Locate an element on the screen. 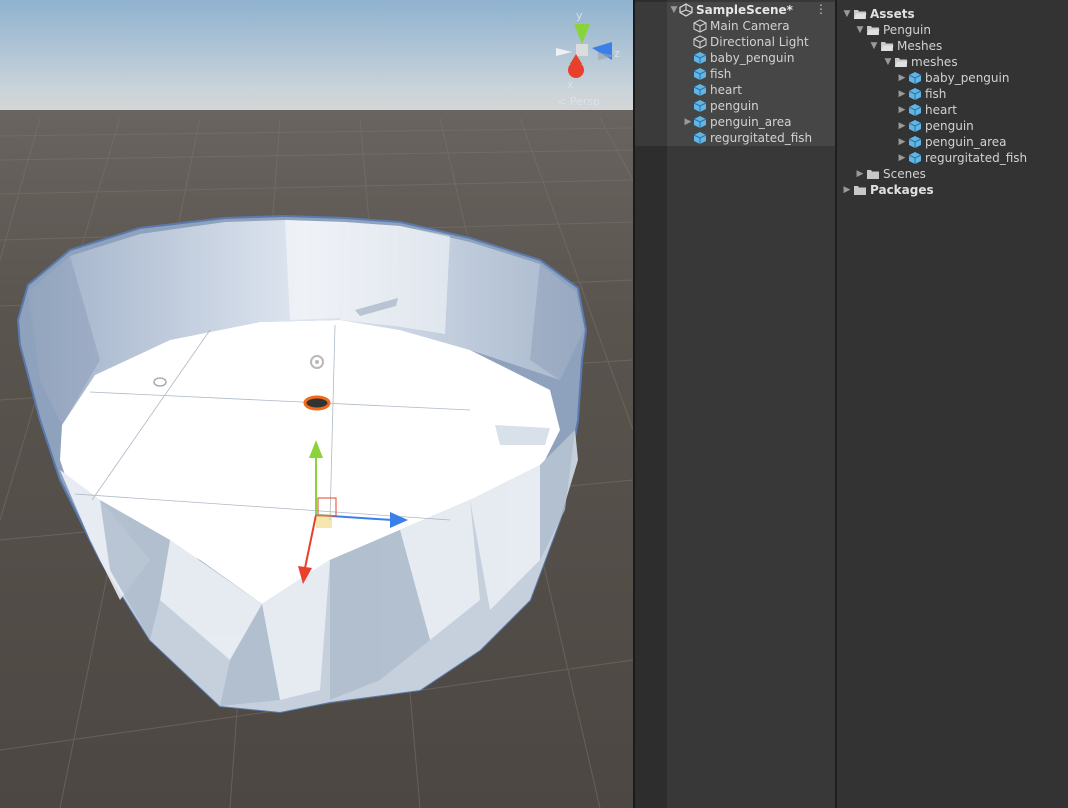 Image resolution: width=1068 pixels, height=808 pixels. hierarchy-scene-row: ▼ SampleScene* is located at coordinates (735, 10).